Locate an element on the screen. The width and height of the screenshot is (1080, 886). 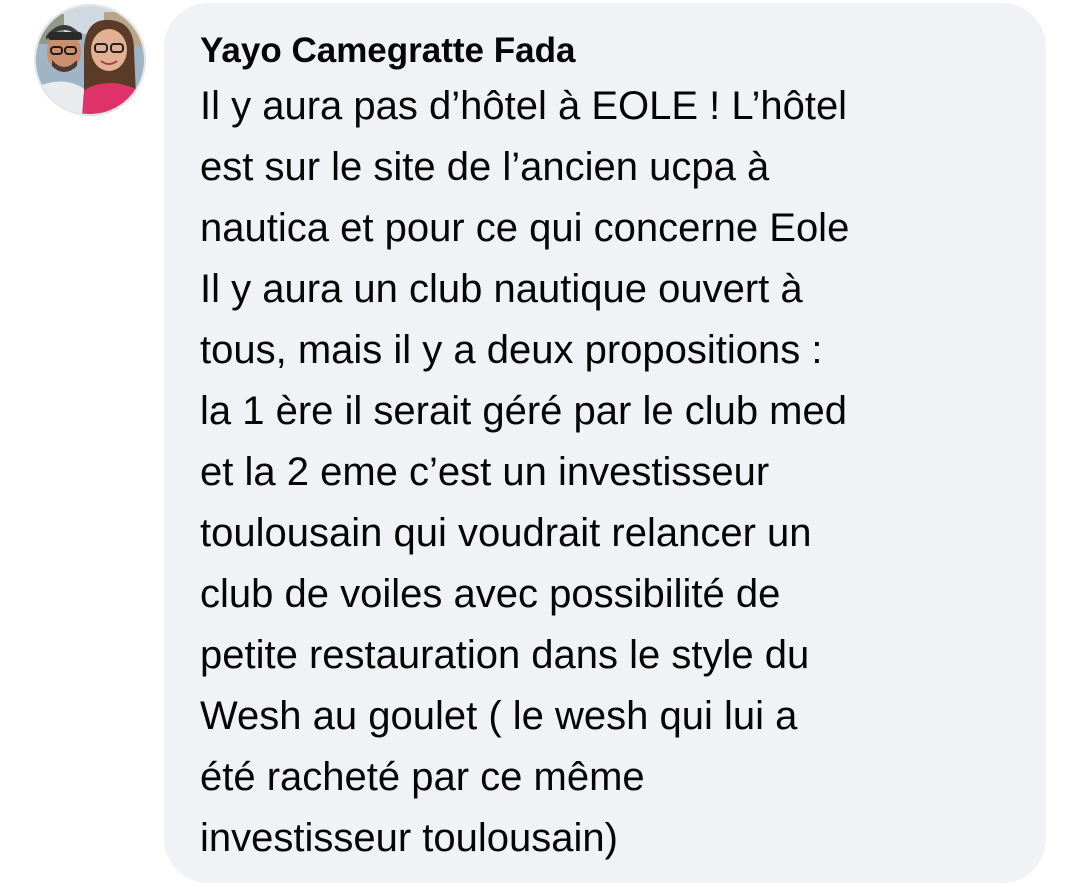
comment-line: la 1 ère il serait géré par le club med is located at coordinates (523, 411).